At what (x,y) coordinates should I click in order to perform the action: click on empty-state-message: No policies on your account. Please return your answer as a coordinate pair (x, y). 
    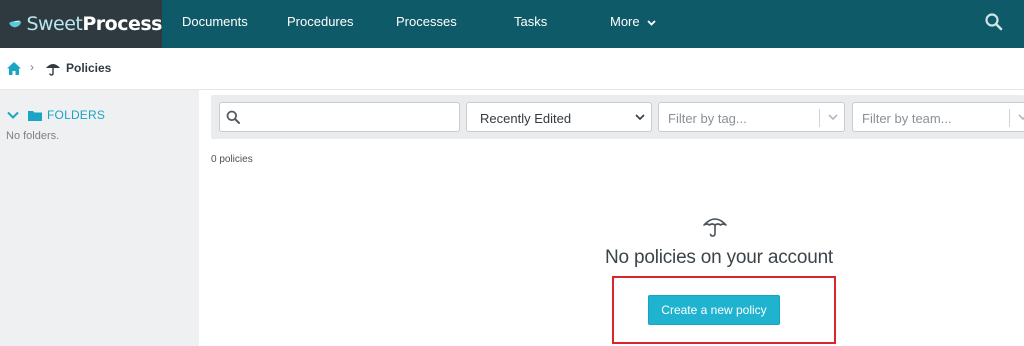
    Looking at the image, I should click on (719, 257).